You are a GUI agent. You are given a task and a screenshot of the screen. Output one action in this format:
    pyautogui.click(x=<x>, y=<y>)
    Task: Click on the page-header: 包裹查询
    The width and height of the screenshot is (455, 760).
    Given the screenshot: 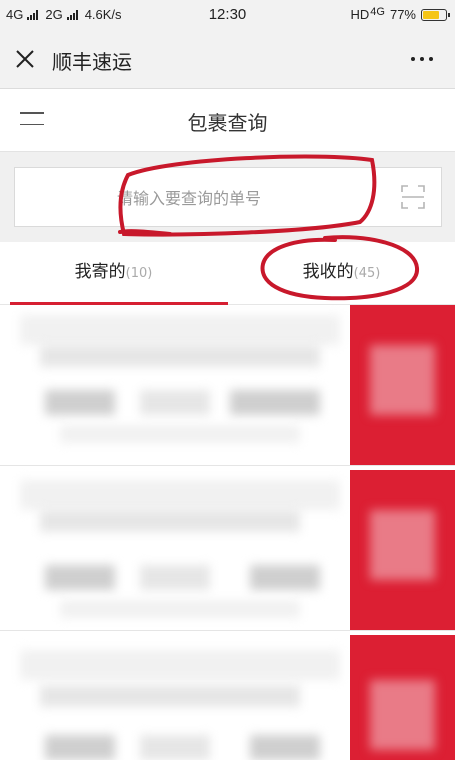 What is the action you would take?
    pyautogui.click(x=227, y=120)
    